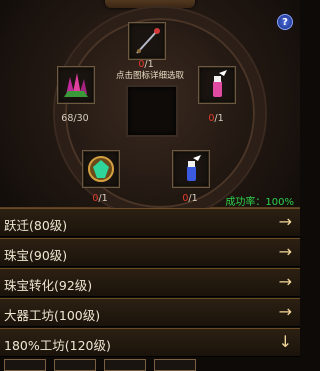 The height and width of the screenshot is (371, 320). I want to click on green-gem-icon, so click(101, 169).